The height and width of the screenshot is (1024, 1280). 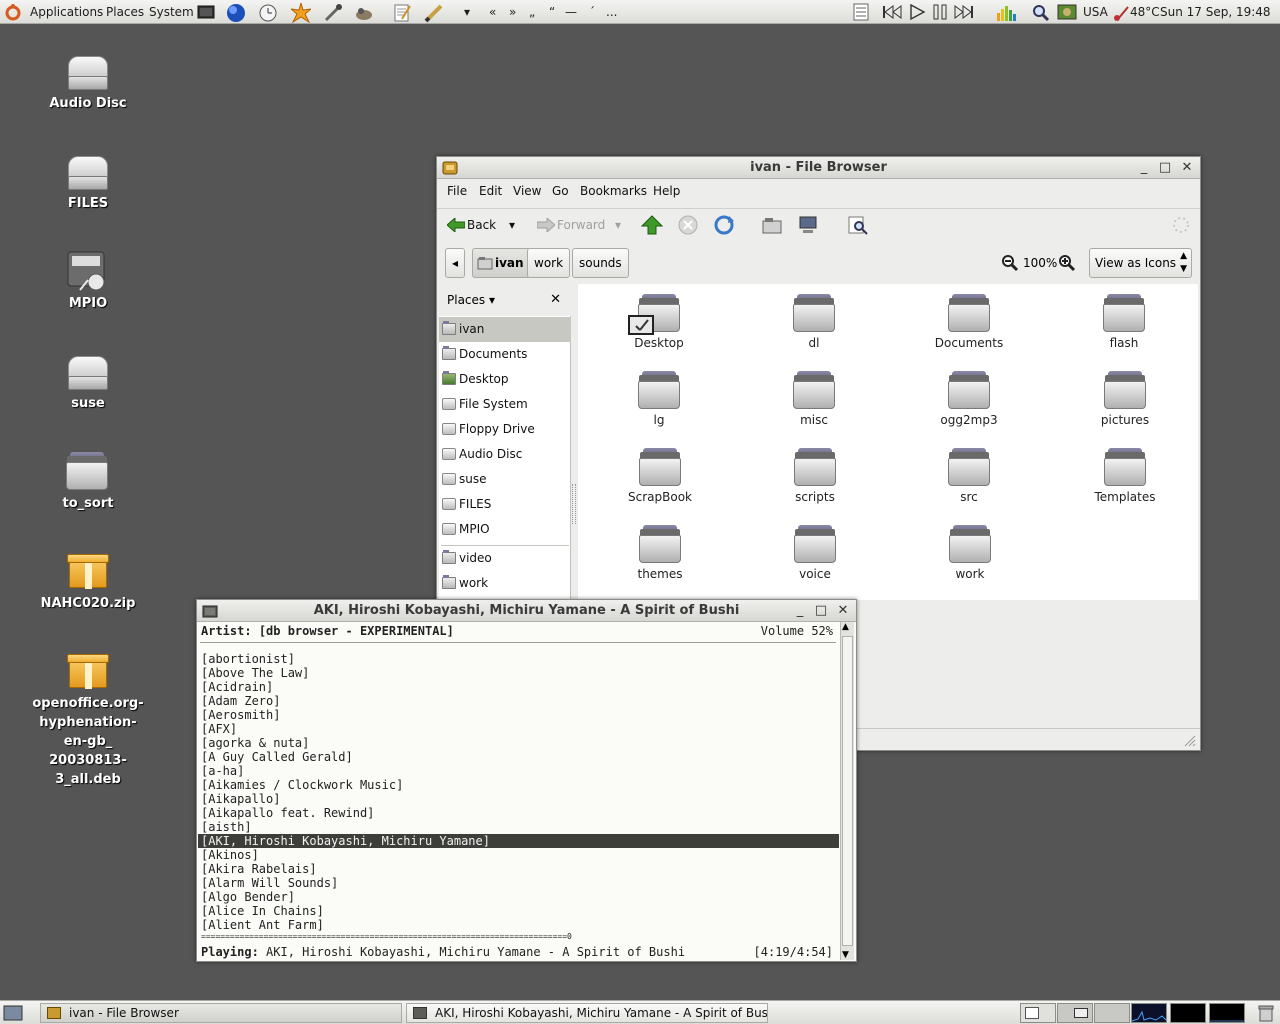 I want to click on scrollbar-thumb, so click(x=847, y=791).